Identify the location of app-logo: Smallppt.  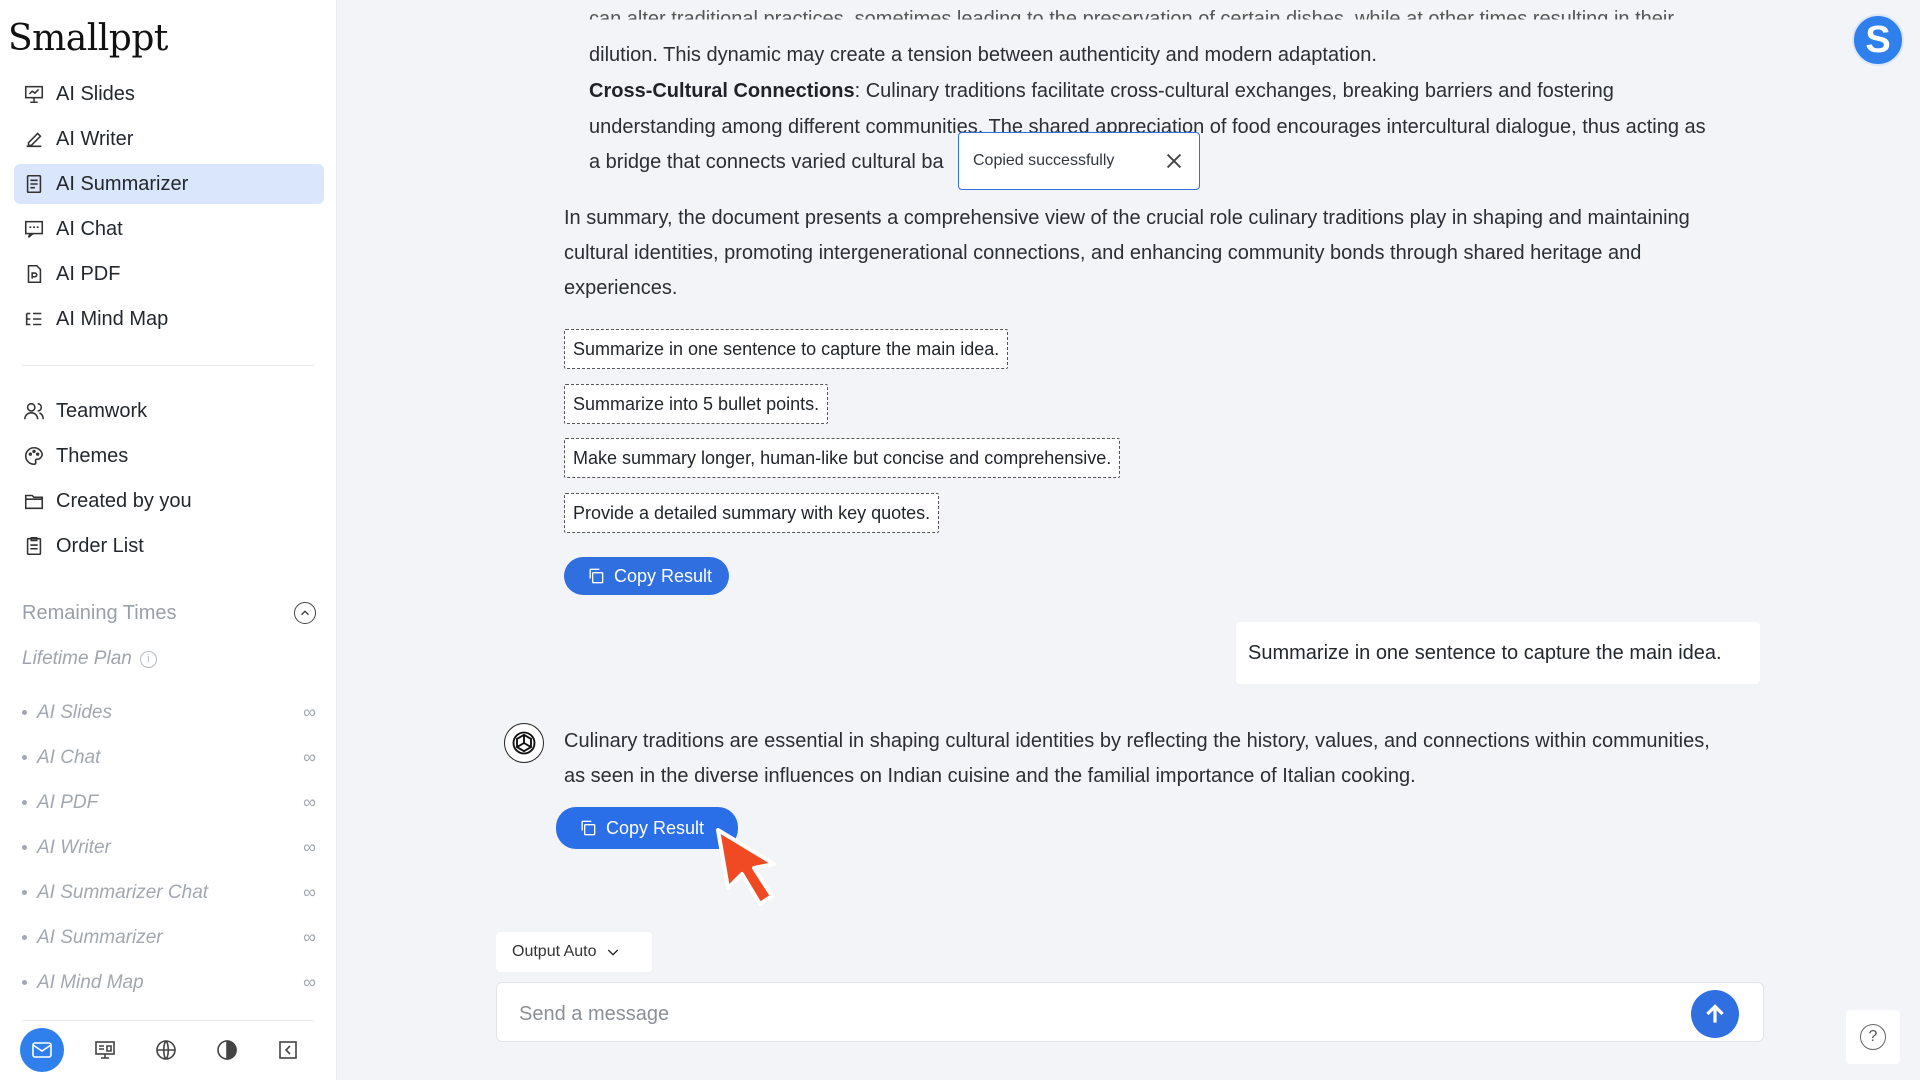
(88, 38).